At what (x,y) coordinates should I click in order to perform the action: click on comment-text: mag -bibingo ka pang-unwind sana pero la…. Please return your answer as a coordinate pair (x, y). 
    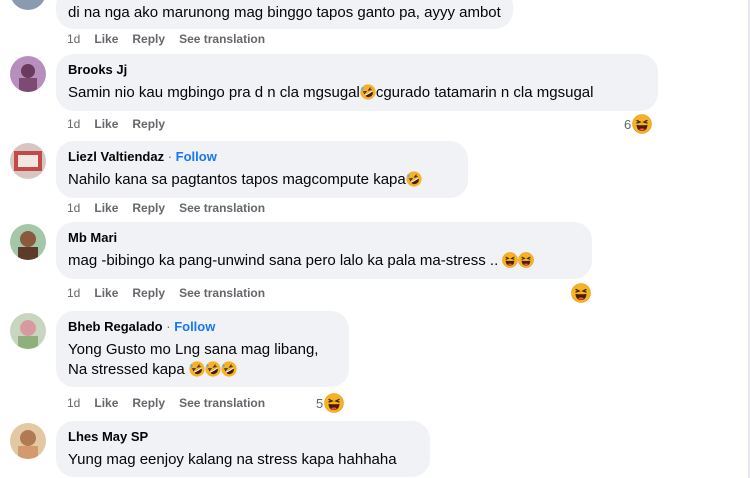
    Looking at the image, I should click on (324, 261).